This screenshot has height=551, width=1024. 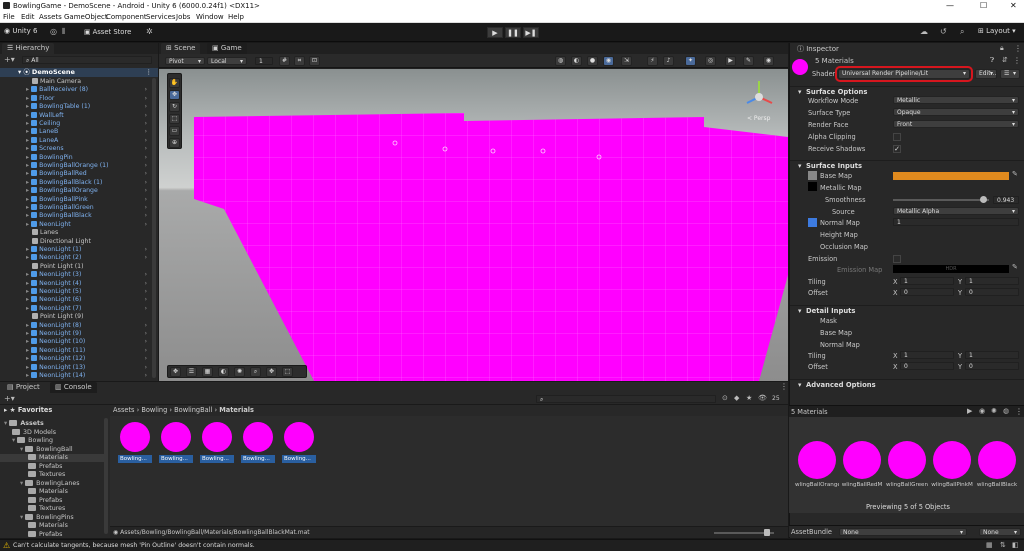 I want to click on maximize-button: ☐, so click(x=983, y=5).